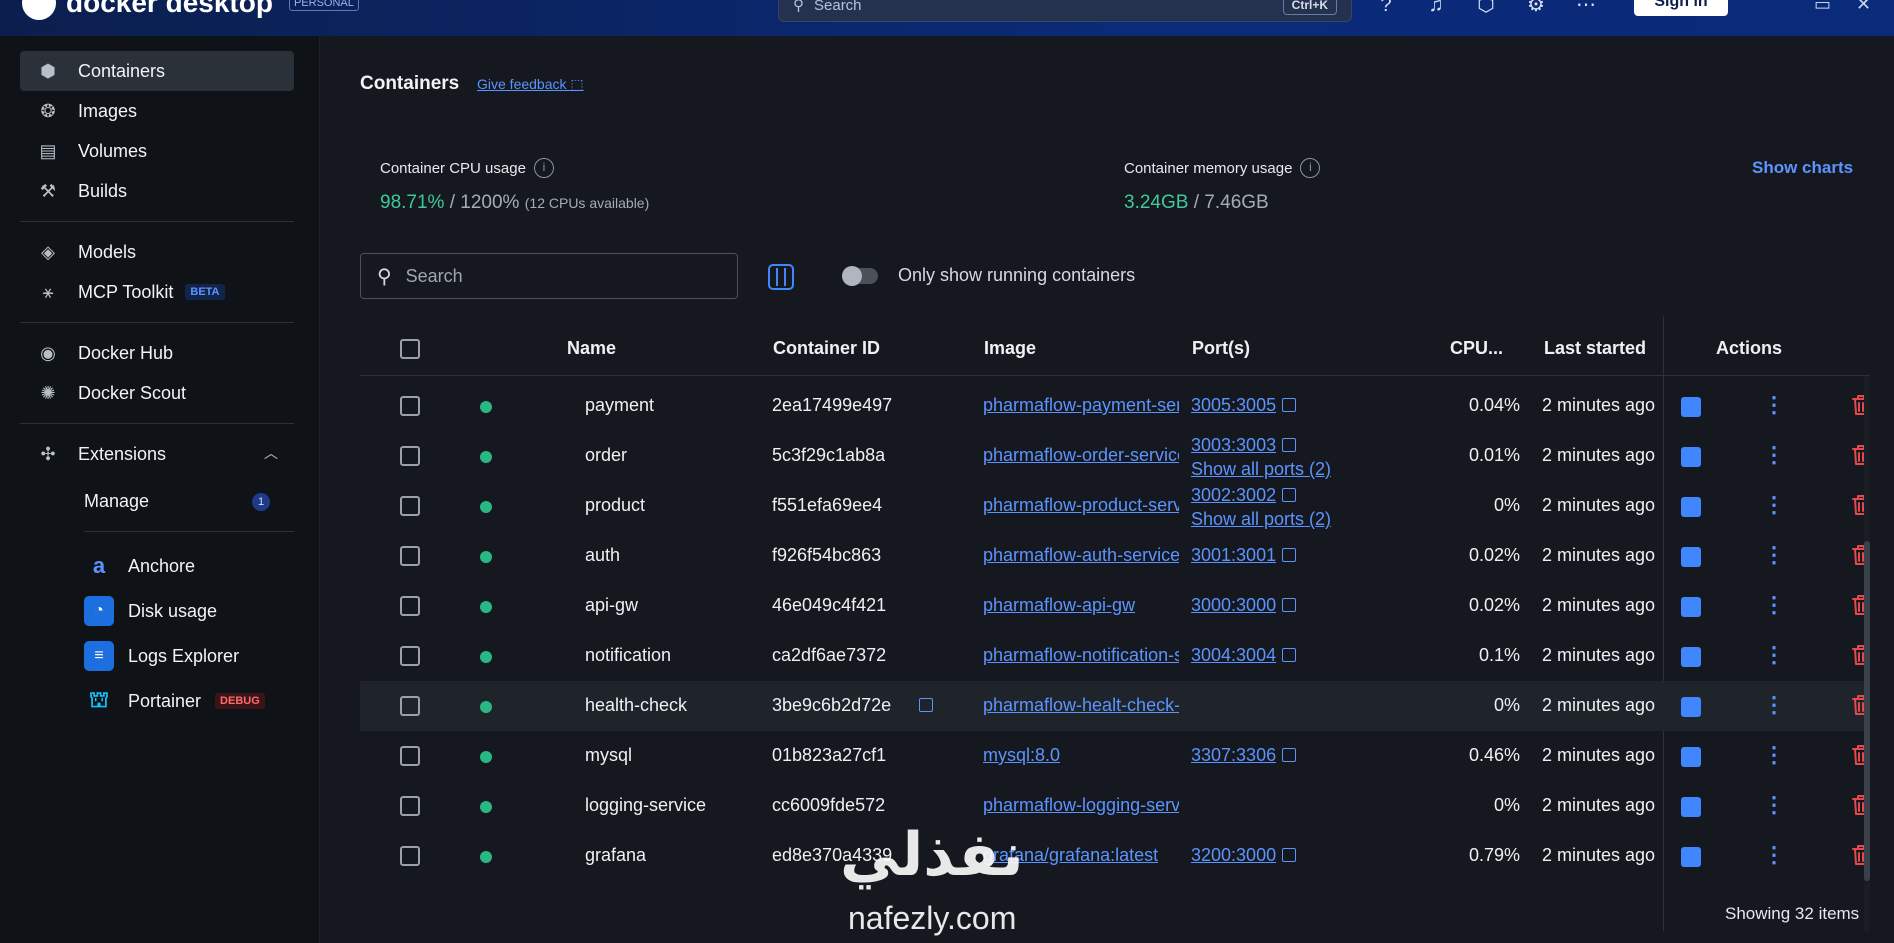 Image resolution: width=1894 pixels, height=943 pixels. Describe the element at coordinates (1802, 168) in the screenshot. I see `show-charts-button: Show charts` at that location.